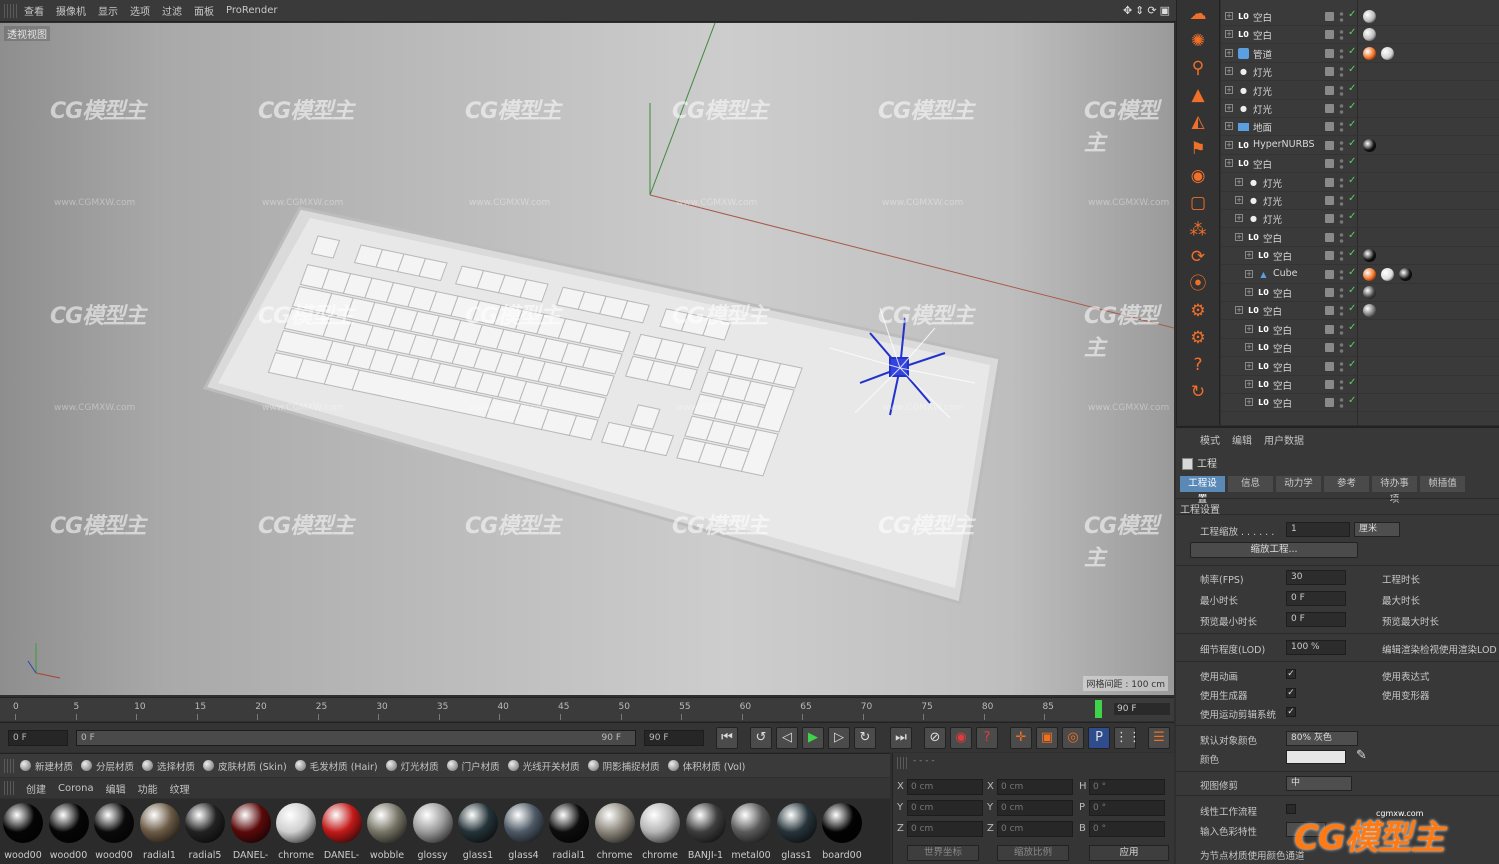 This screenshot has height=864, width=1499. I want to click on camera-icon: ◉, so click(1198, 176).